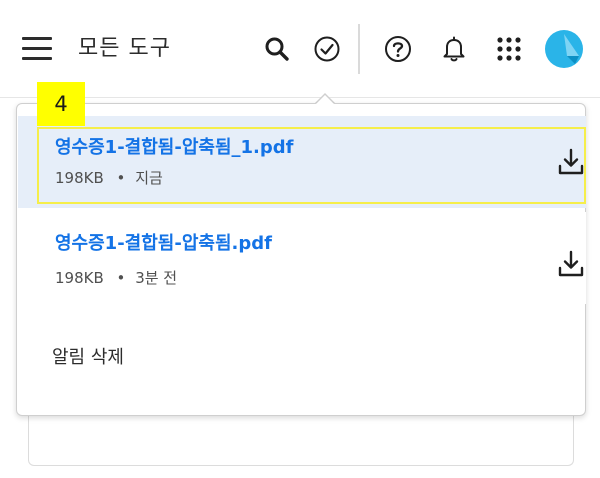  What do you see at coordinates (149, 178) in the screenshot?
I see `notification-time: 지금` at bounding box center [149, 178].